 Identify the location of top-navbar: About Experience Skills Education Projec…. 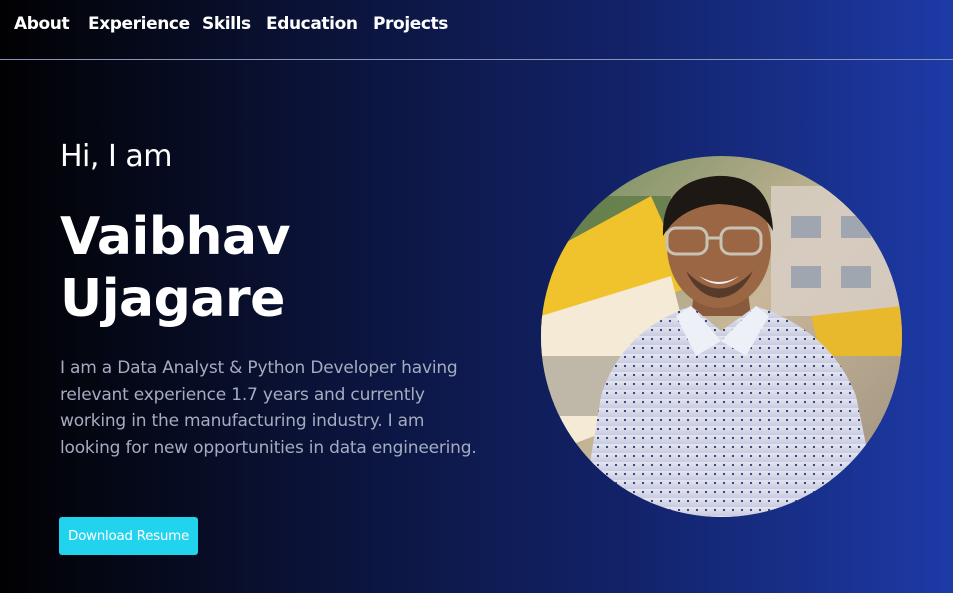
(476, 30).